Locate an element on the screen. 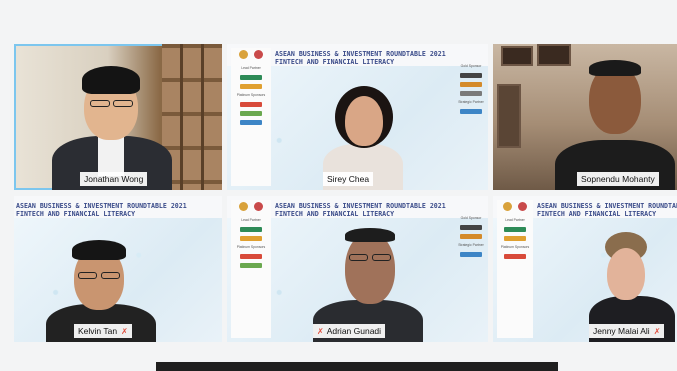 The image size is (677, 371). participant-name-label: ✗ Adrian Gunadi is located at coordinates (349, 331).